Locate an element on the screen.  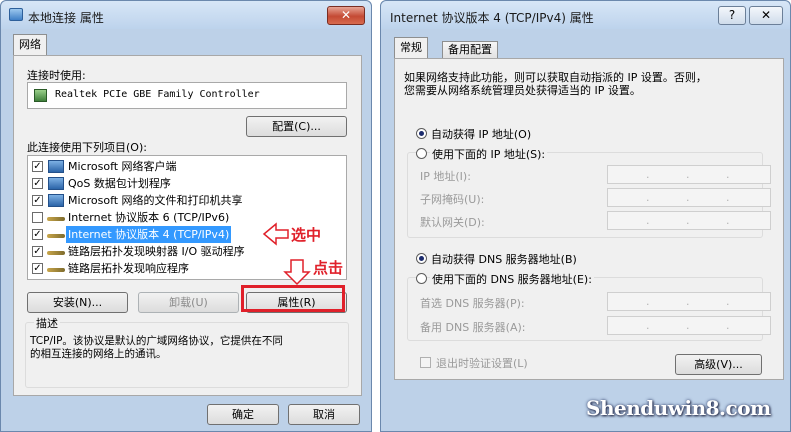
items-label: 此连接使用下列项目(O): is located at coordinates (87, 147).